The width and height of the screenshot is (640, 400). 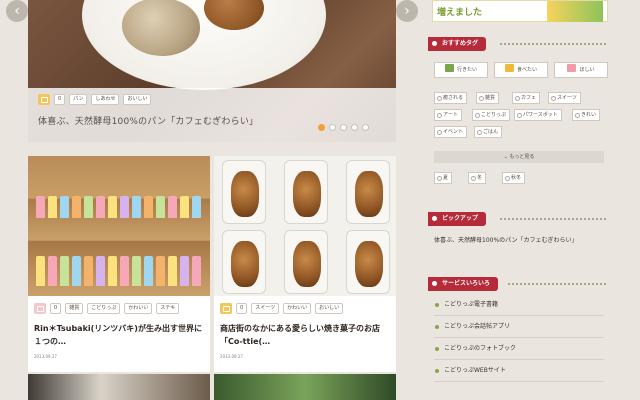 I want to click on pickup-link: 体喜ぶ、天然酵母100%のパン「カフェむぎわらい」, so click(x=505, y=239).